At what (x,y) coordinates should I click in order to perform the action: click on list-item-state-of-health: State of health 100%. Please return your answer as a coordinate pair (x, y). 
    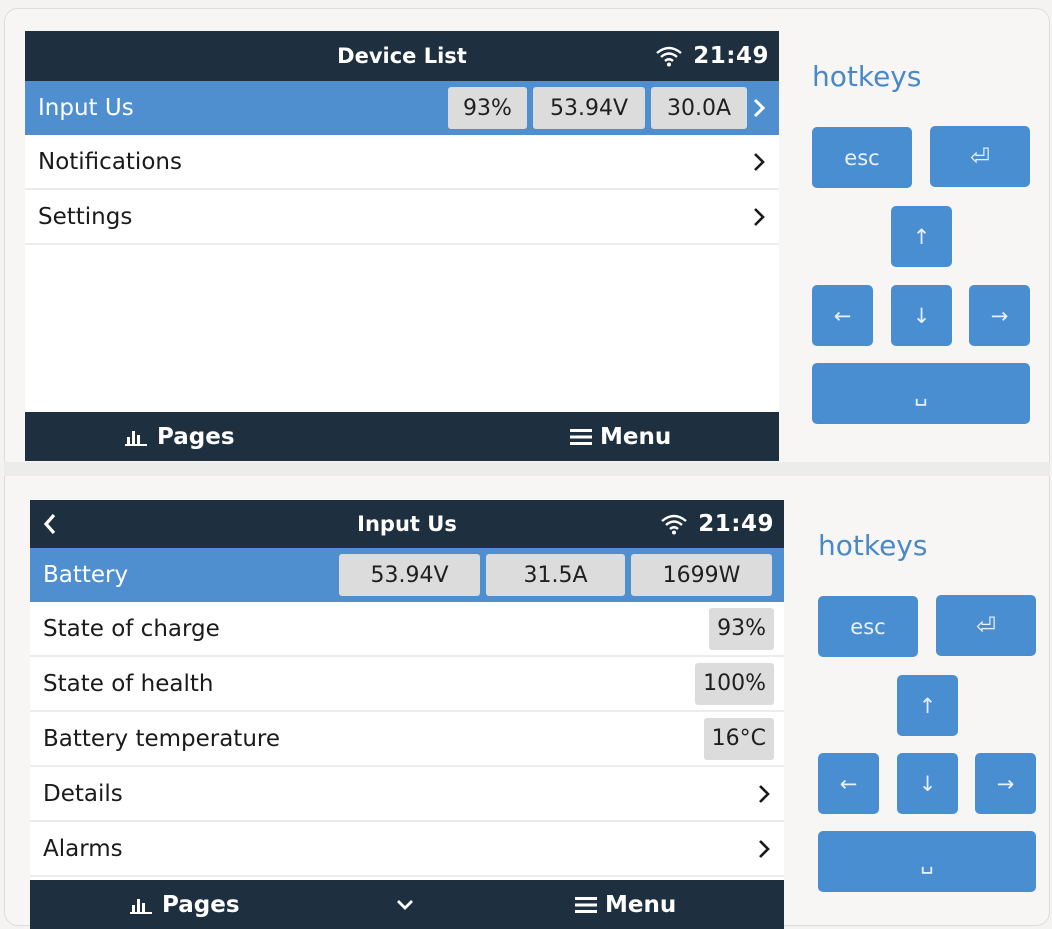
    Looking at the image, I should click on (407, 684).